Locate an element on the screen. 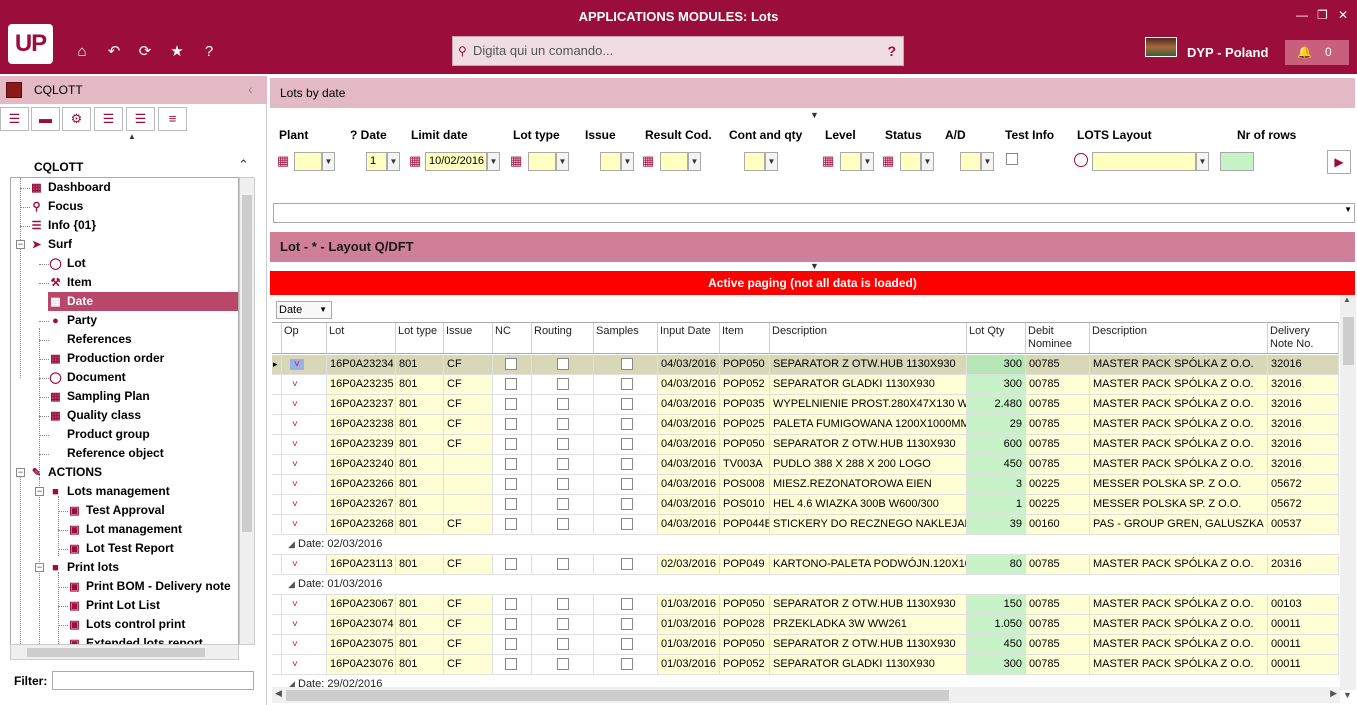 This screenshot has width=1357, height=705. column-header-routing: Routing is located at coordinates (563, 338).